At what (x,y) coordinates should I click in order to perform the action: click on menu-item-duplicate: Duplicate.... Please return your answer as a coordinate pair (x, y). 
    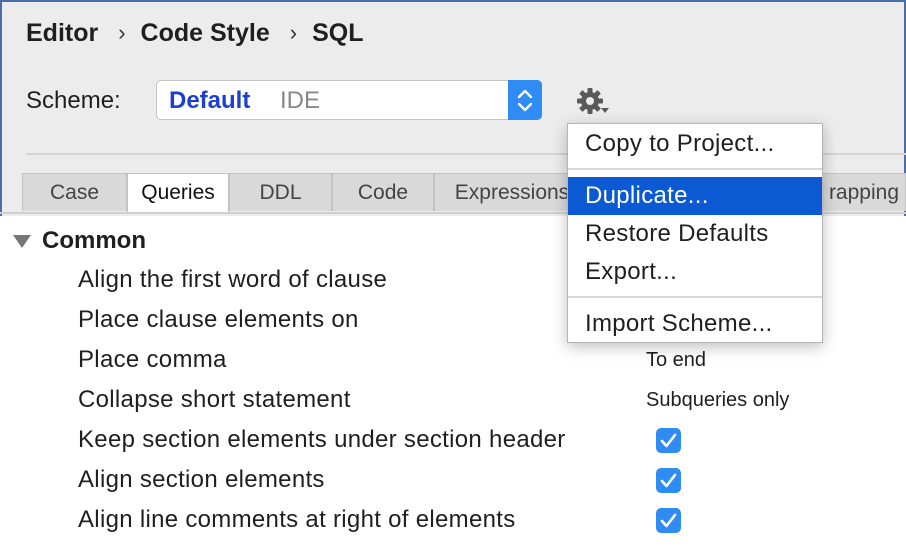
    Looking at the image, I should click on (695, 196).